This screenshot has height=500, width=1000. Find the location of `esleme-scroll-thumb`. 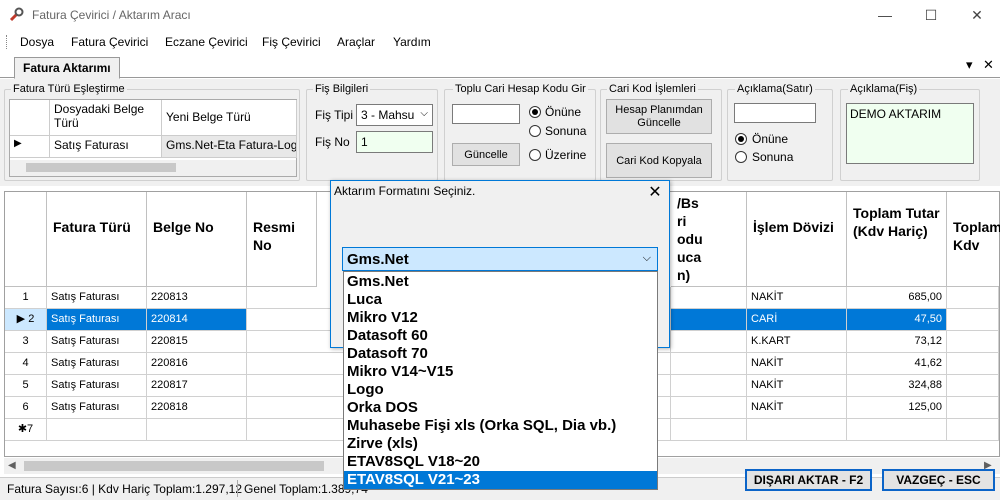

esleme-scroll-thumb is located at coordinates (101, 167).